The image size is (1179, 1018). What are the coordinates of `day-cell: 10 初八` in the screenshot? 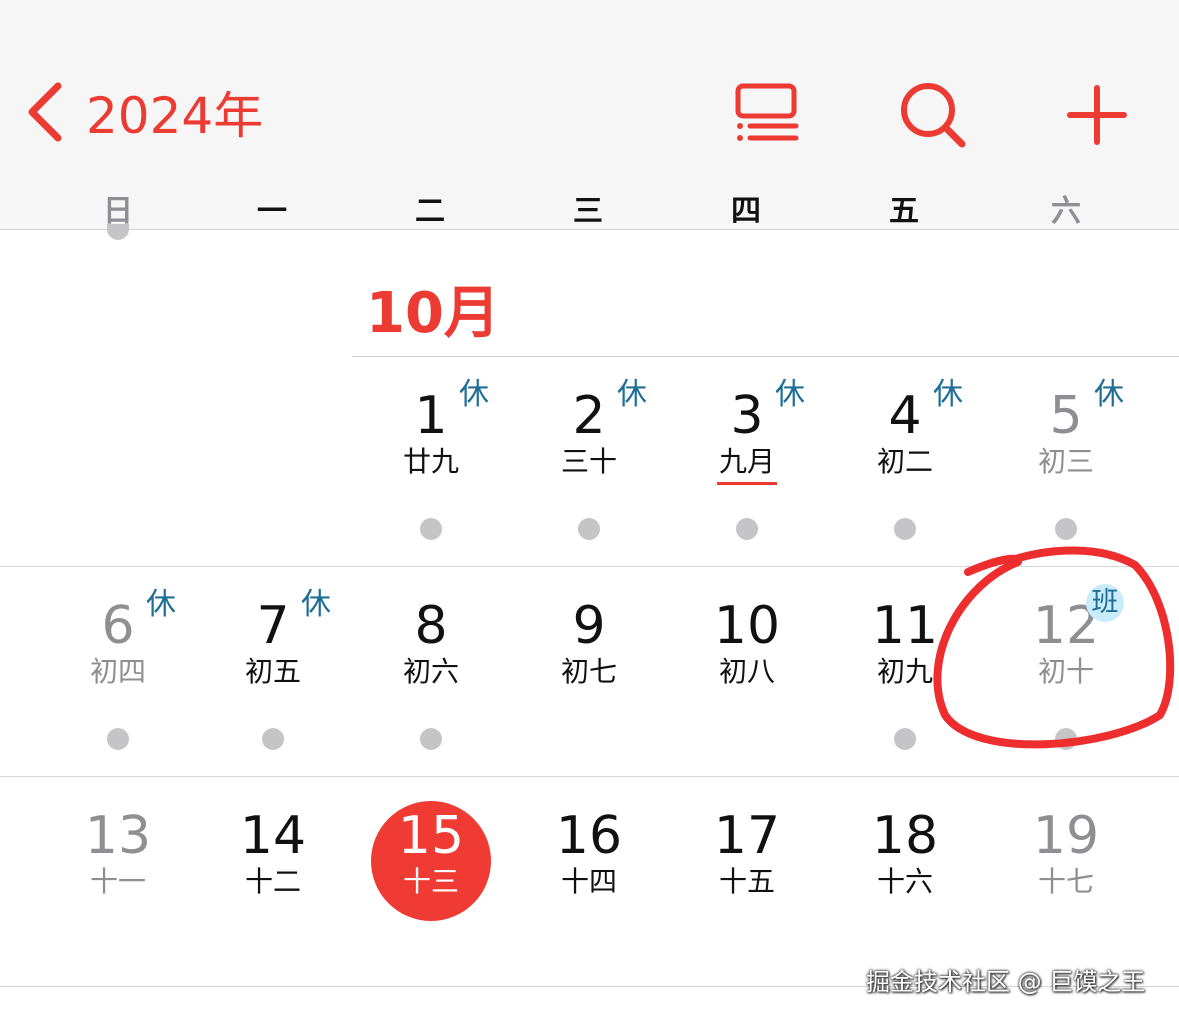 It's located at (747, 671).